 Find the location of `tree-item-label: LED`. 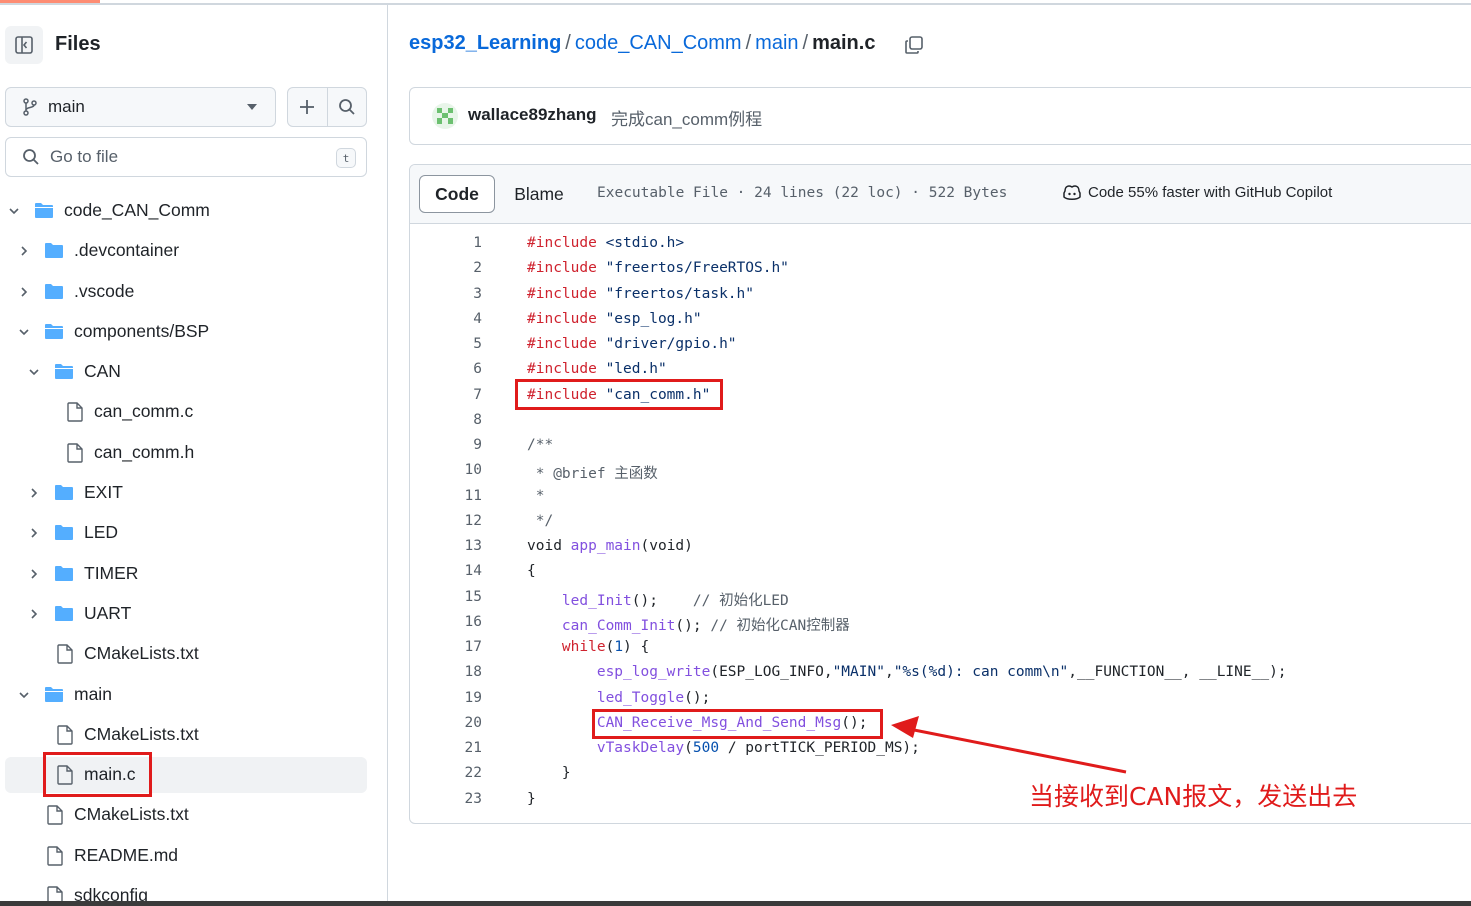

tree-item-label: LED is located at coordinates (101, 532).